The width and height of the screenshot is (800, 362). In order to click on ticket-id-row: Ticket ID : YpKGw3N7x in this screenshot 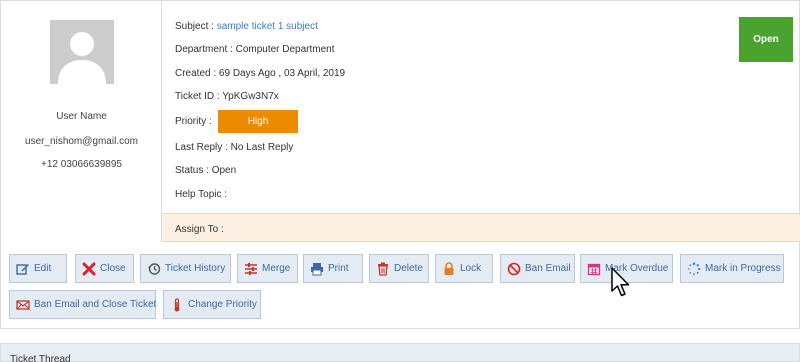, I will do `click(227, 96)`.